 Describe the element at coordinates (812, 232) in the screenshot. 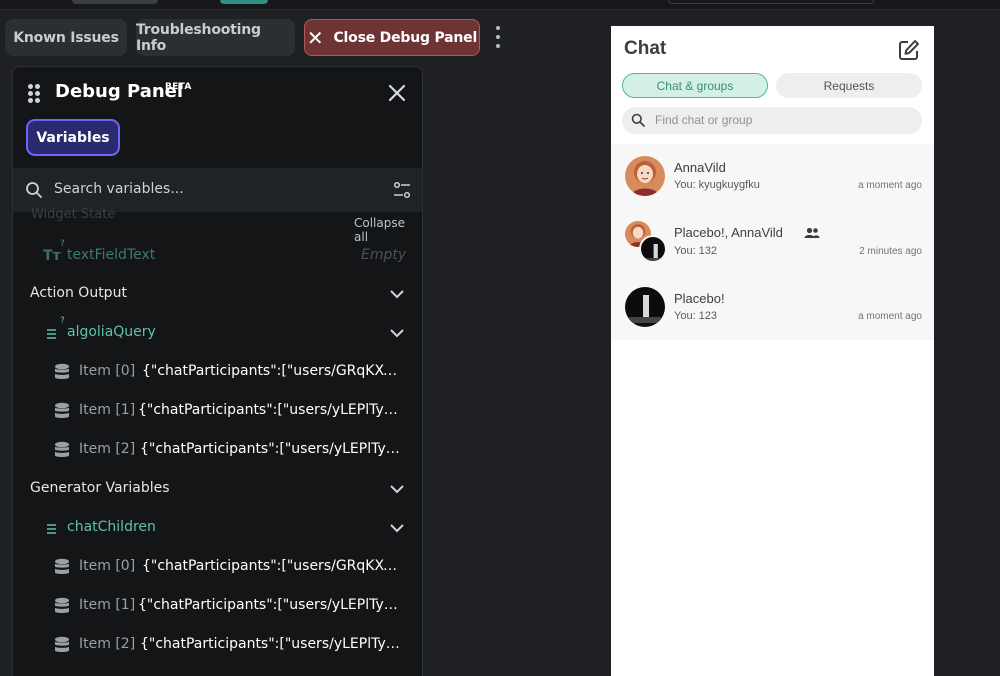

I see `group-icon` at that location.